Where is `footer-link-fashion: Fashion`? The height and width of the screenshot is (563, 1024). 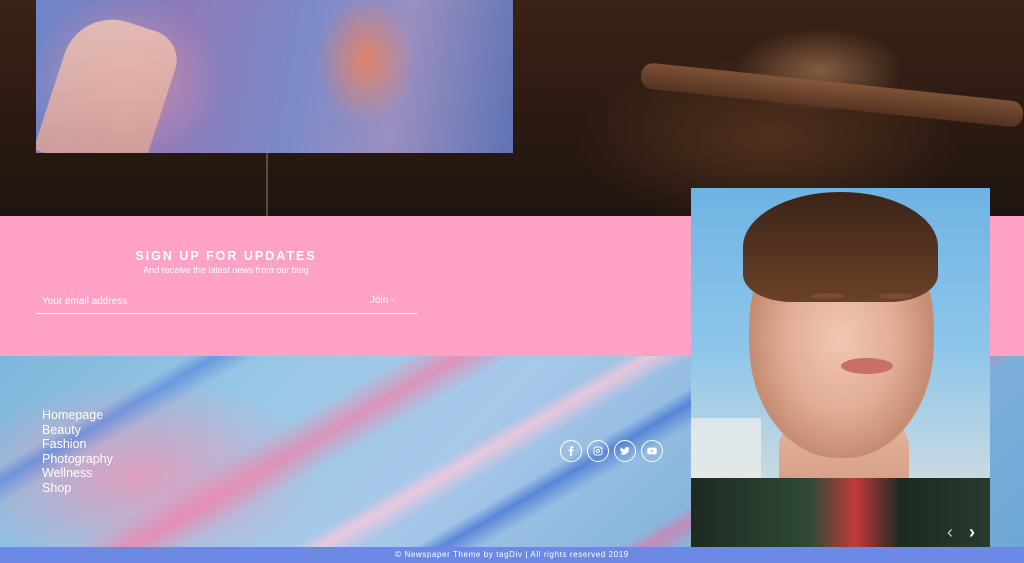
footer-link-fashion: Fashion is located at coordinates (77, 444).